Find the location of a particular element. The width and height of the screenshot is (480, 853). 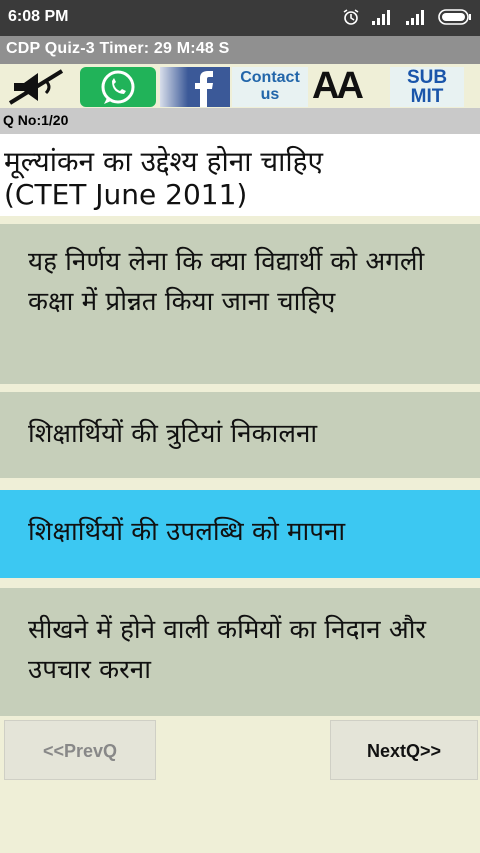

alarm-icon is located at coordinates (351, 17).